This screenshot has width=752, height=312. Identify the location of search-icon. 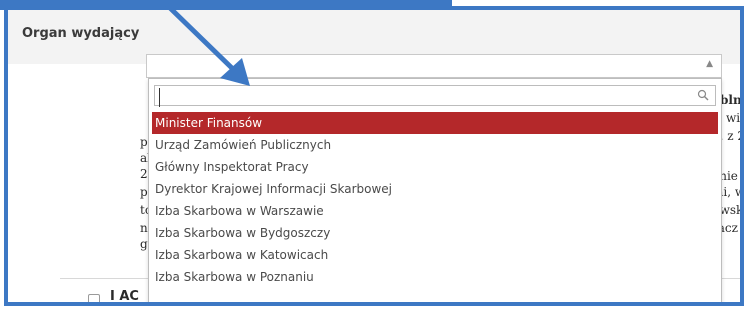
(703, 95).